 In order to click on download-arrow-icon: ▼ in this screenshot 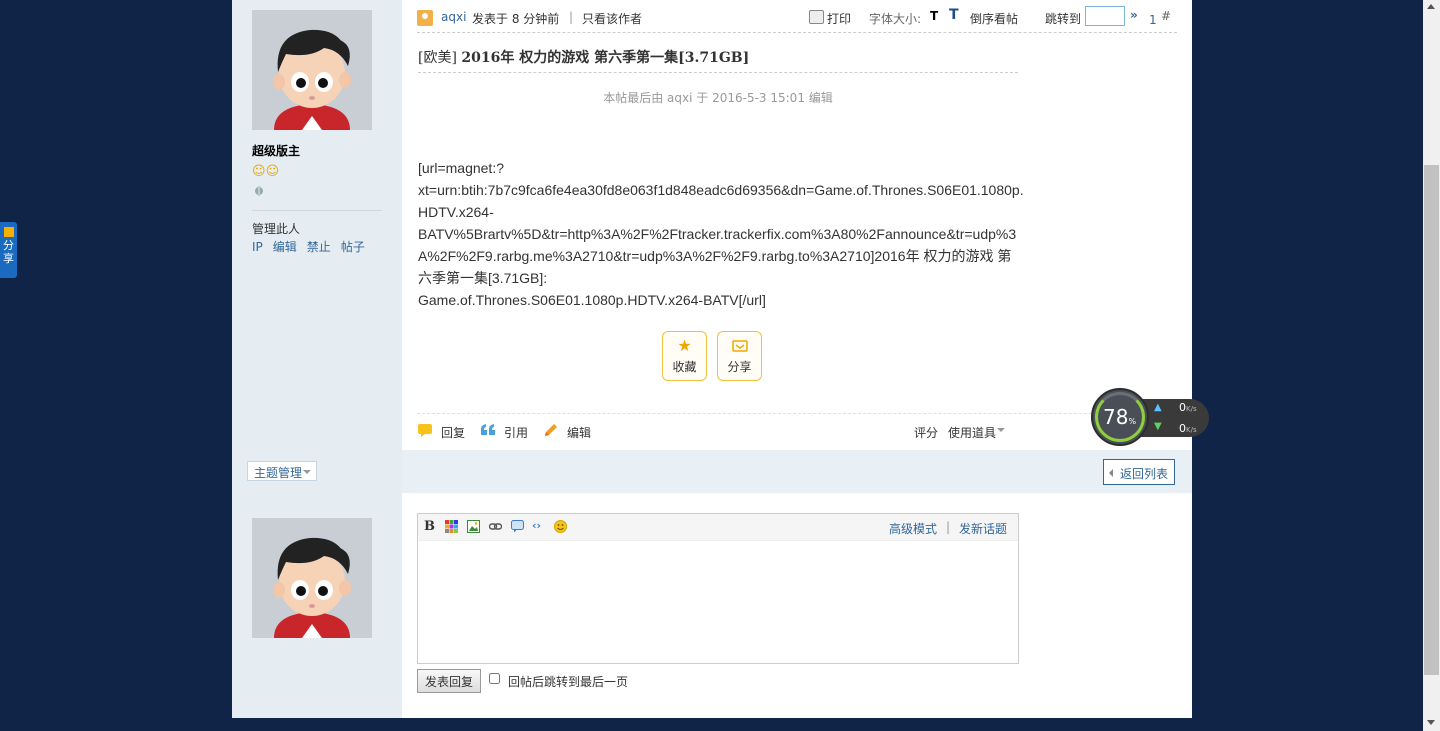, I will do `click(1158, 426)`.